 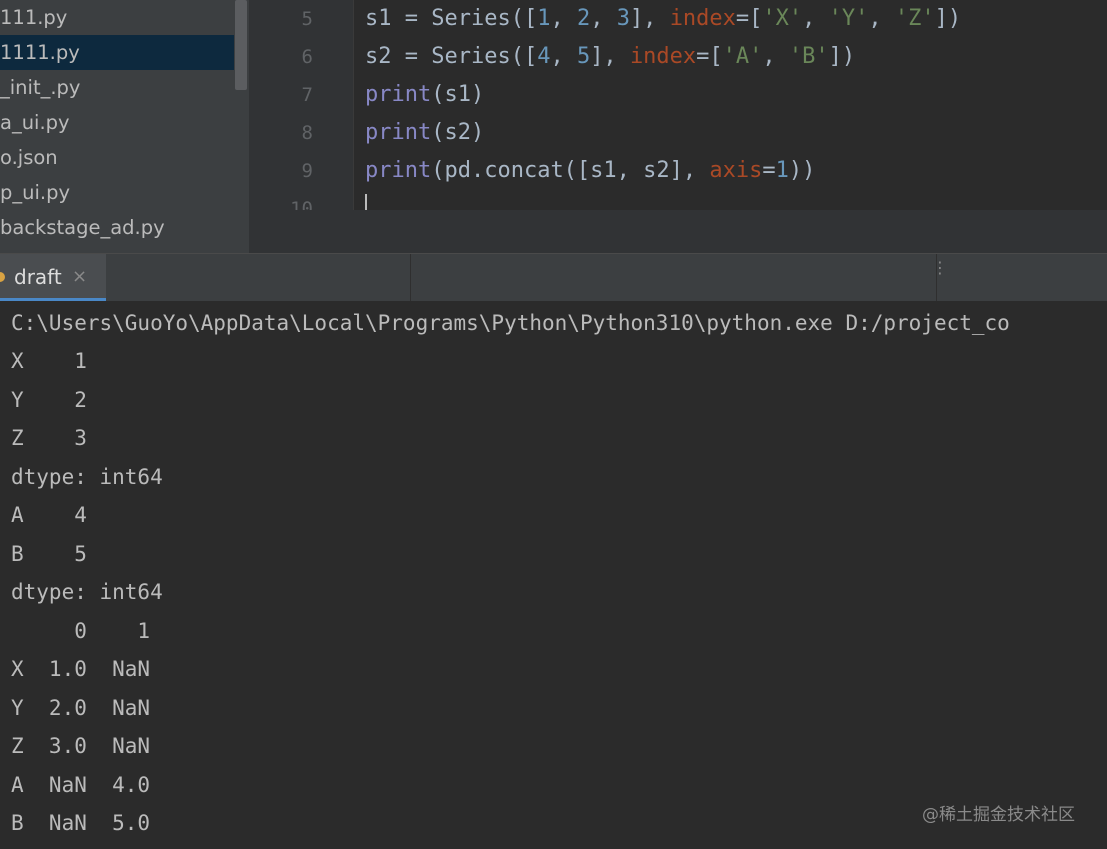 What do you see at coordinates (307, 95) in the screenshot?
I see `line-number: 7` at bounding box center [307, 95].